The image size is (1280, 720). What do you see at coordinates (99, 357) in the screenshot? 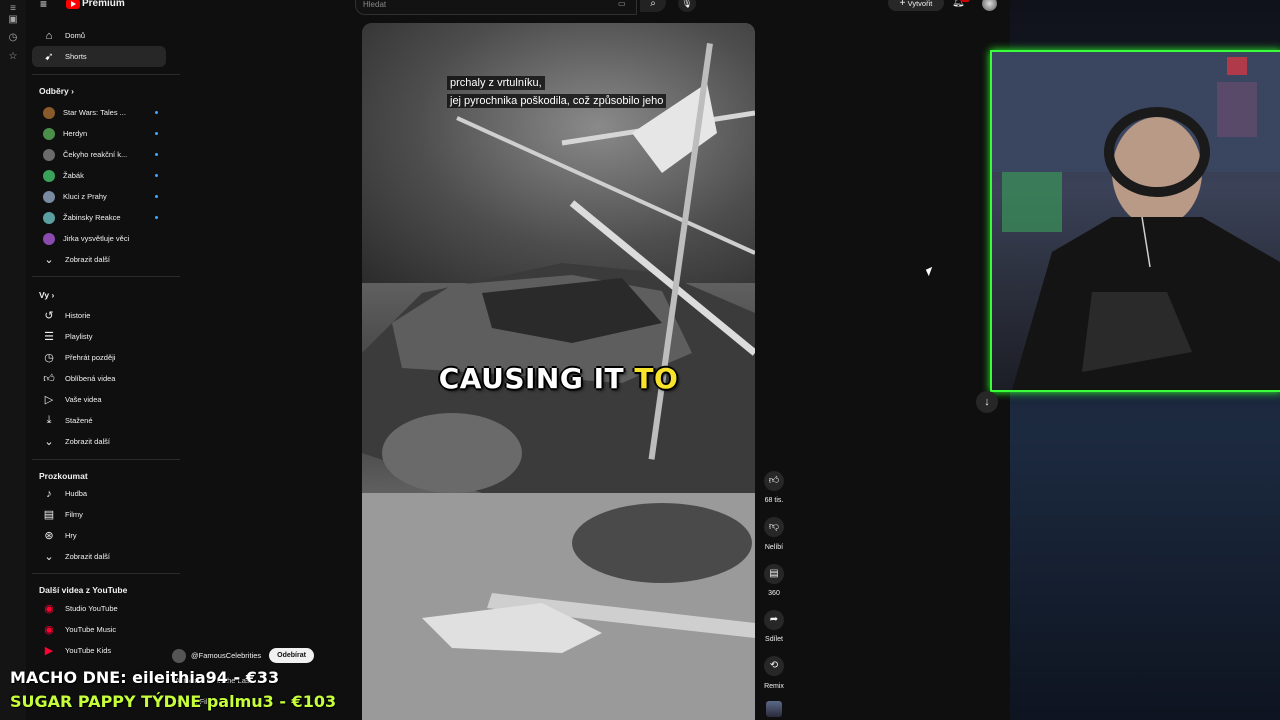
I see `sidebar-item-watch-later: ◷ Přehrát později` at bounding box center [99, 357].